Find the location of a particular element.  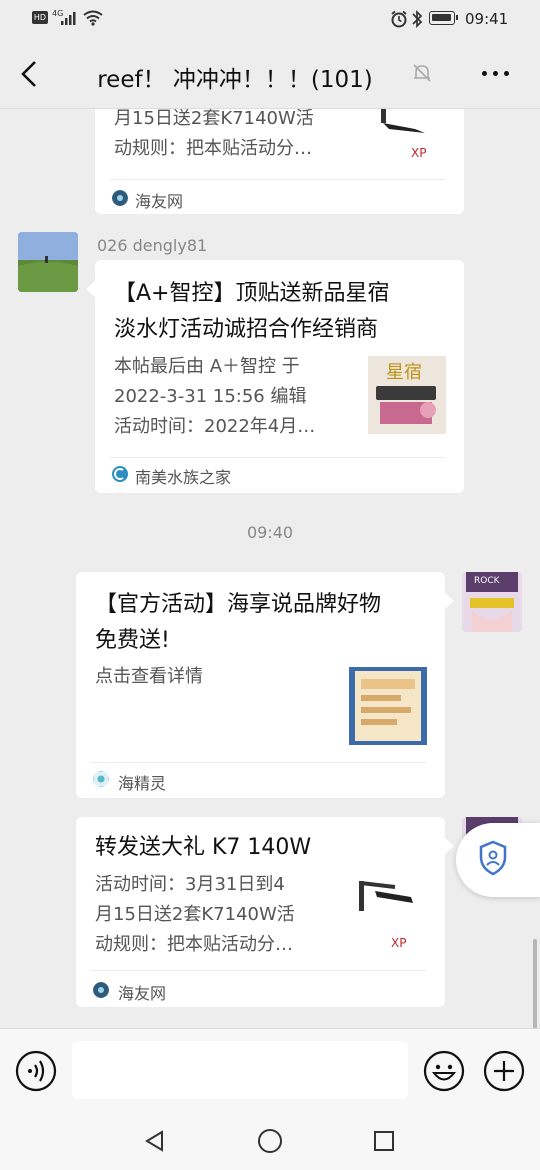

recents-square-icon is located at coordinates (384, 1141).